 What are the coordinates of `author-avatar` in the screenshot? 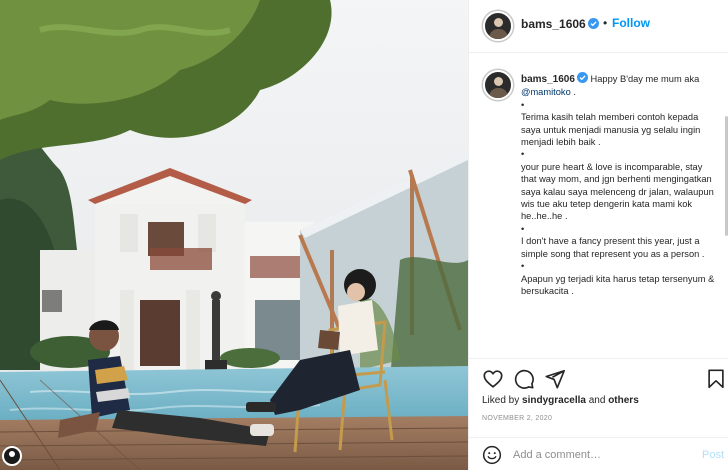 It's located at (498, 26).